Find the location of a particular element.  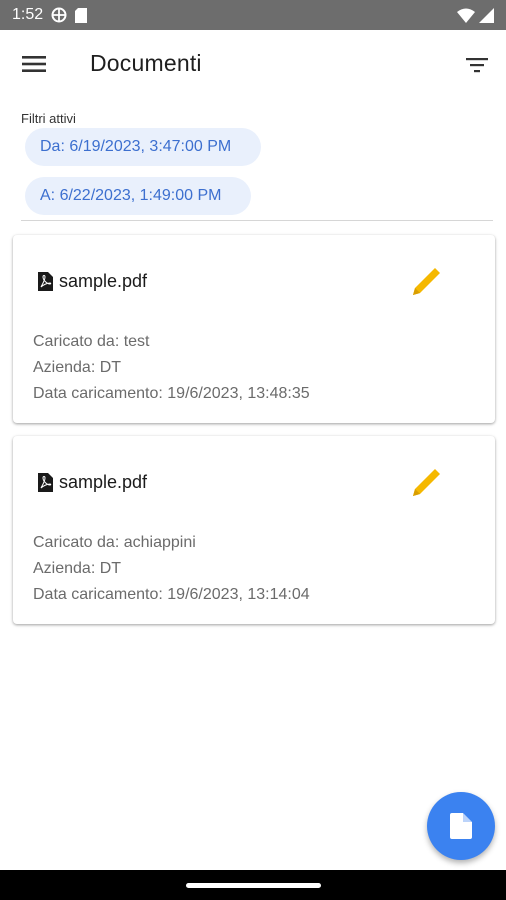

filter-chip-from: Da: 6/19/2023, 3:47:00 PM is located at coordinates (143, 147).